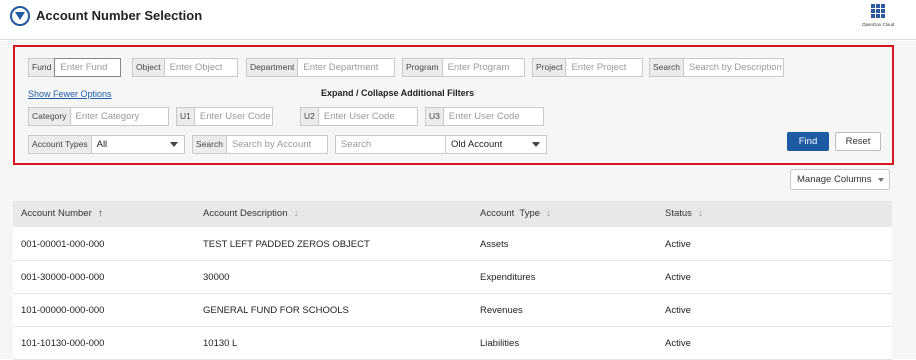  Describe the element at coordinates (483, 67) in the screenshot. I see `program-input: Enter Program` at that location.